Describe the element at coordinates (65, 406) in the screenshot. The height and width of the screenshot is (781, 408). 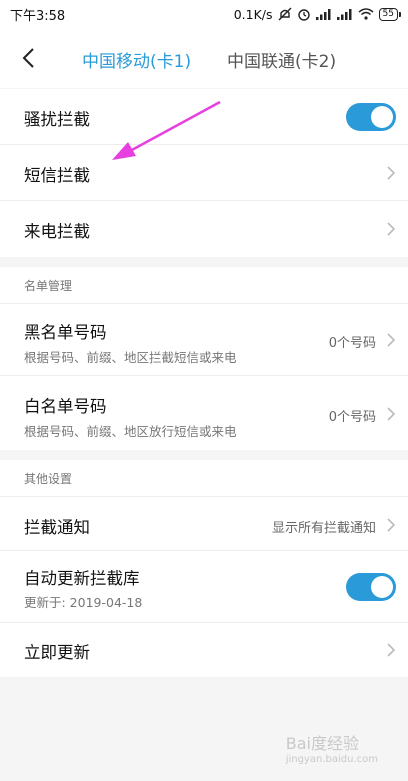
I see `row-title: 白名单号码` at that location.